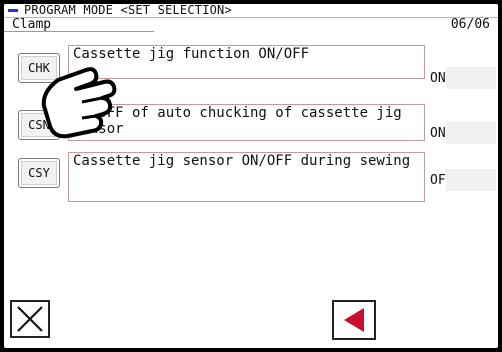 The width and height of the screenshot is (502, 352). What do you see at coordinates (79, 103) in the screenshot?
I see `hand-pointer-icon` at bounding box center [79, 103].